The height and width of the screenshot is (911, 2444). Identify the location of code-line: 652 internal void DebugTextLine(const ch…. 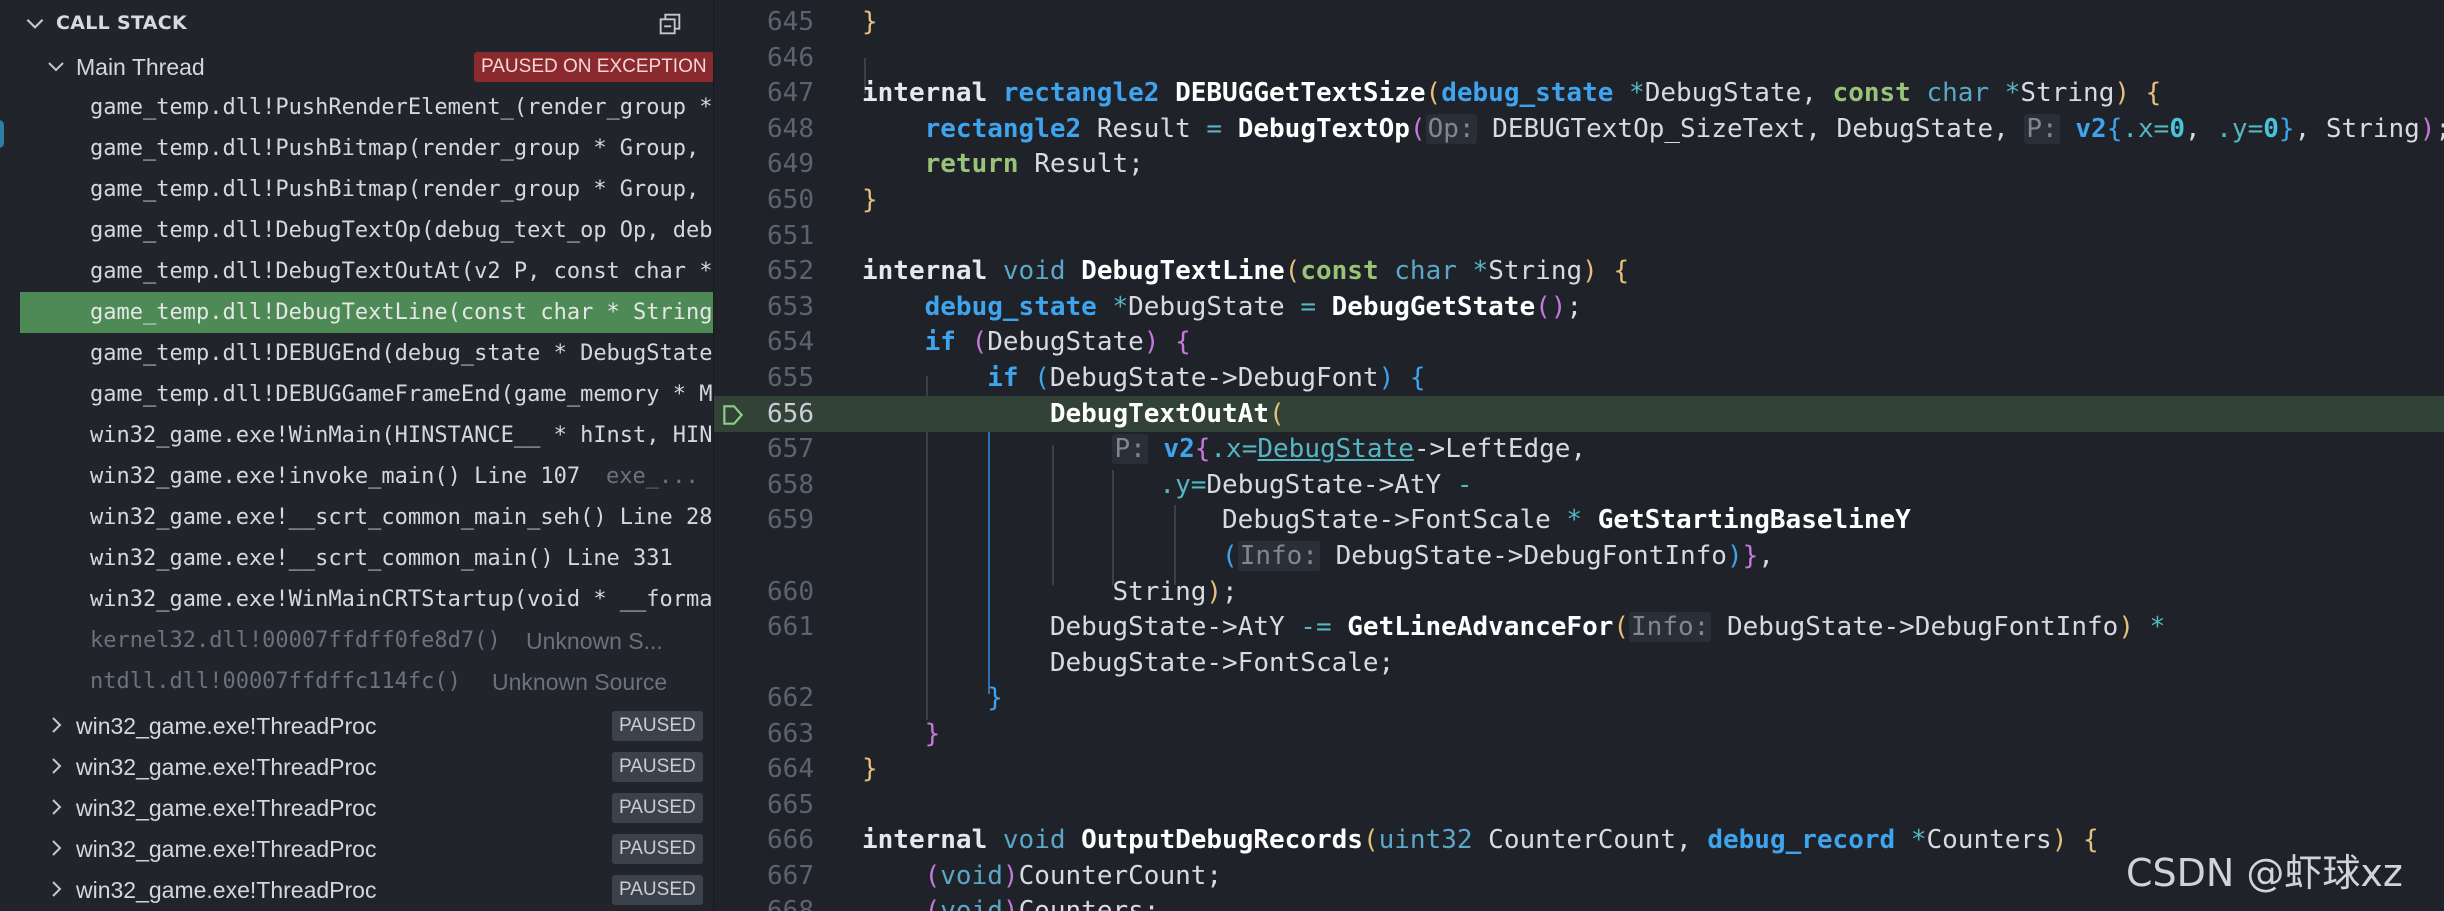
(1579, 271).